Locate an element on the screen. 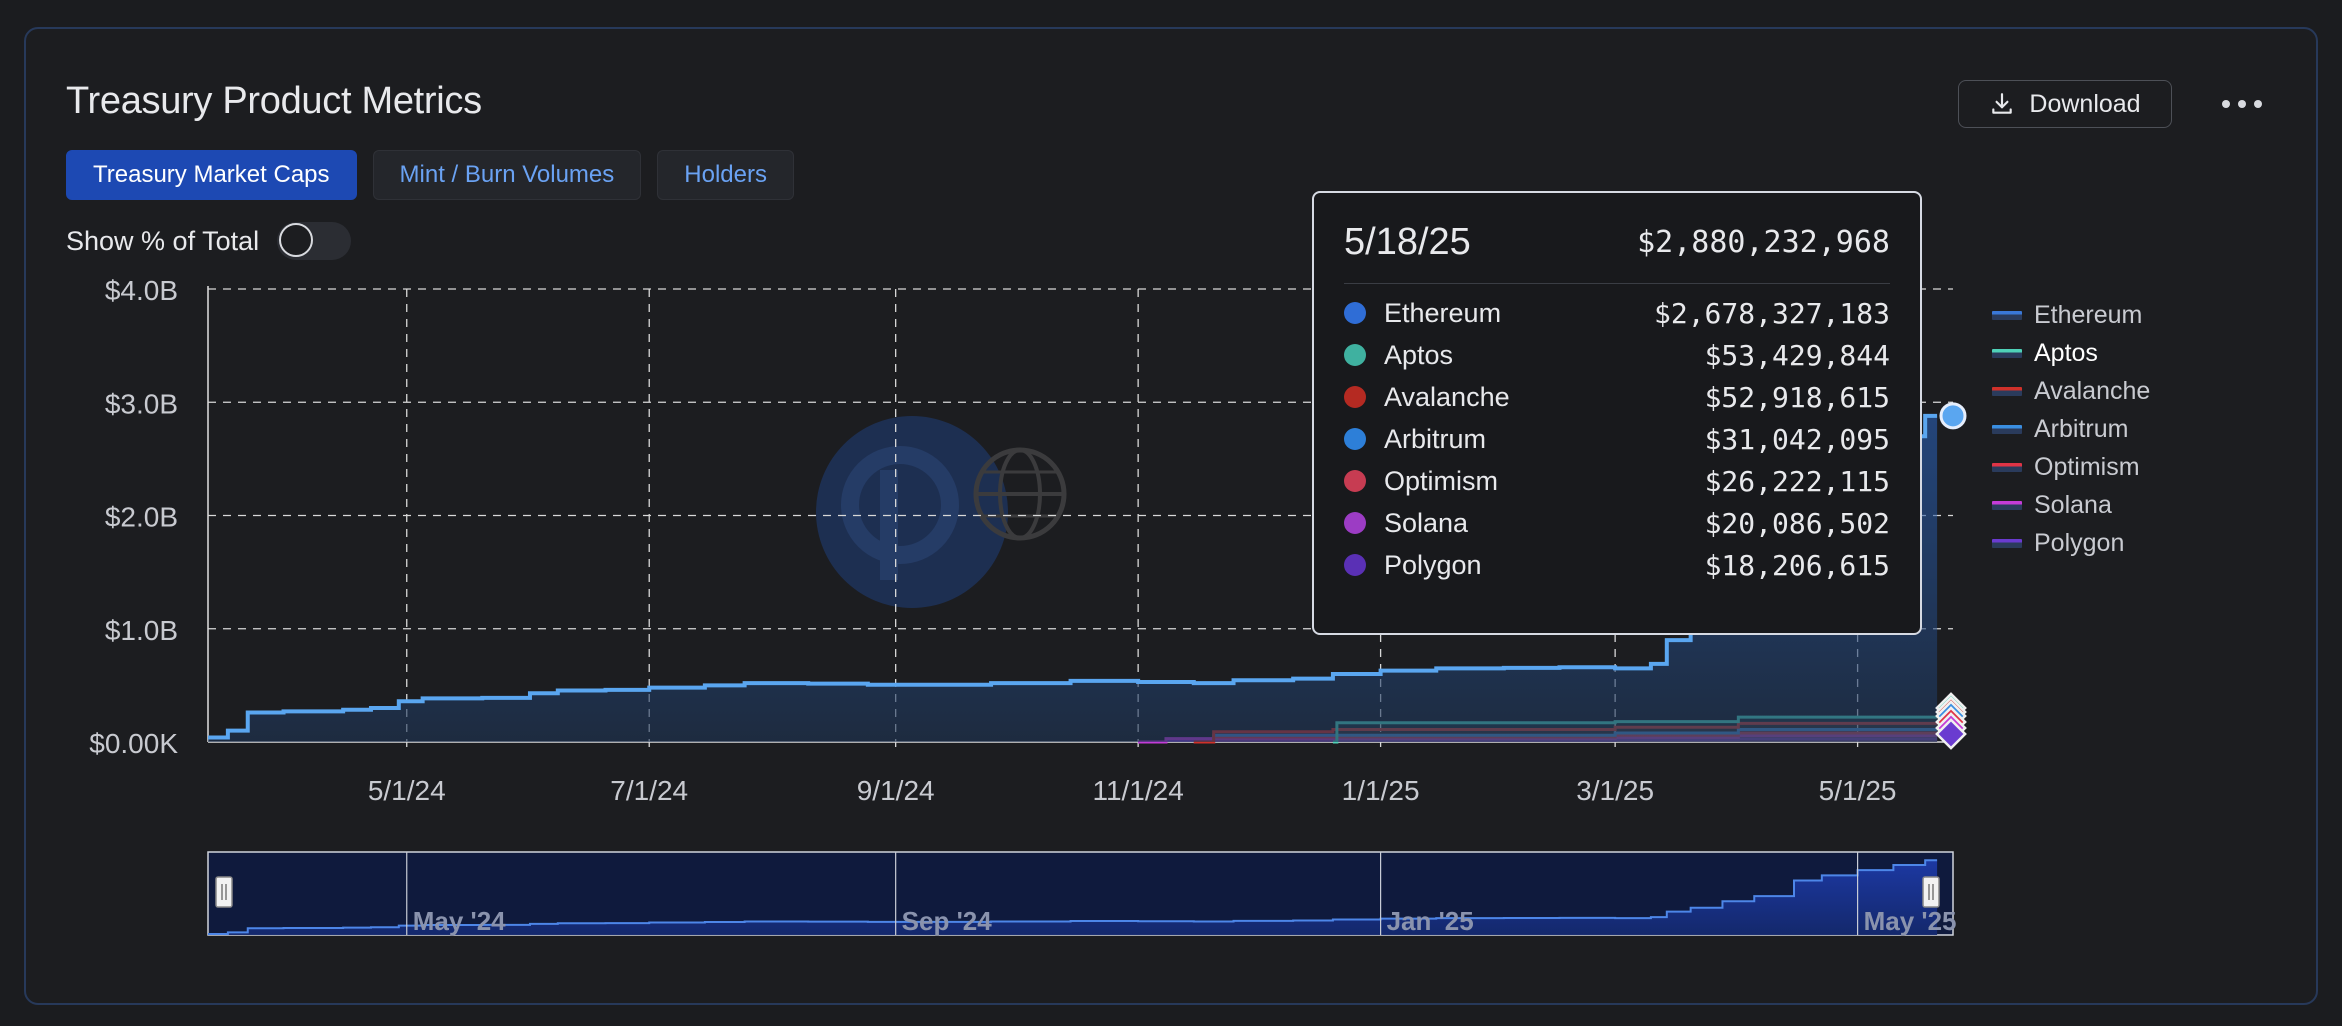 This screenshot has height=1026, width=2342. tooltip-series-name: Polygon is located at coordinates (1433, 564).